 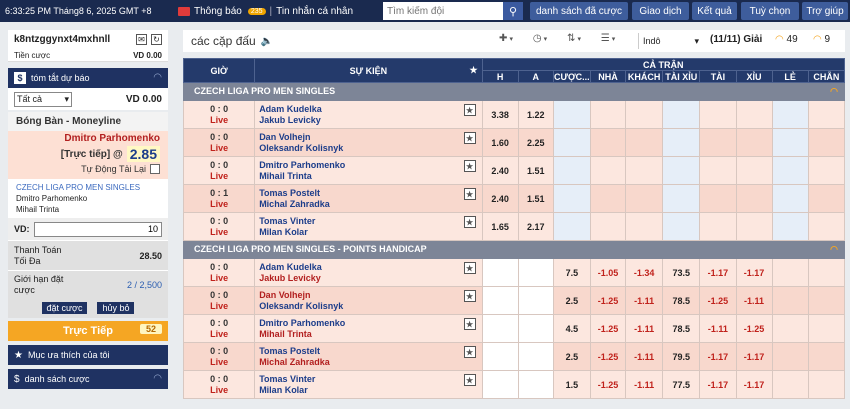 What do you see at coordinates (302, 322) in the screenshot?
I see `home-team: Dmitro Parhomenko` at bounding box center [302, 322].